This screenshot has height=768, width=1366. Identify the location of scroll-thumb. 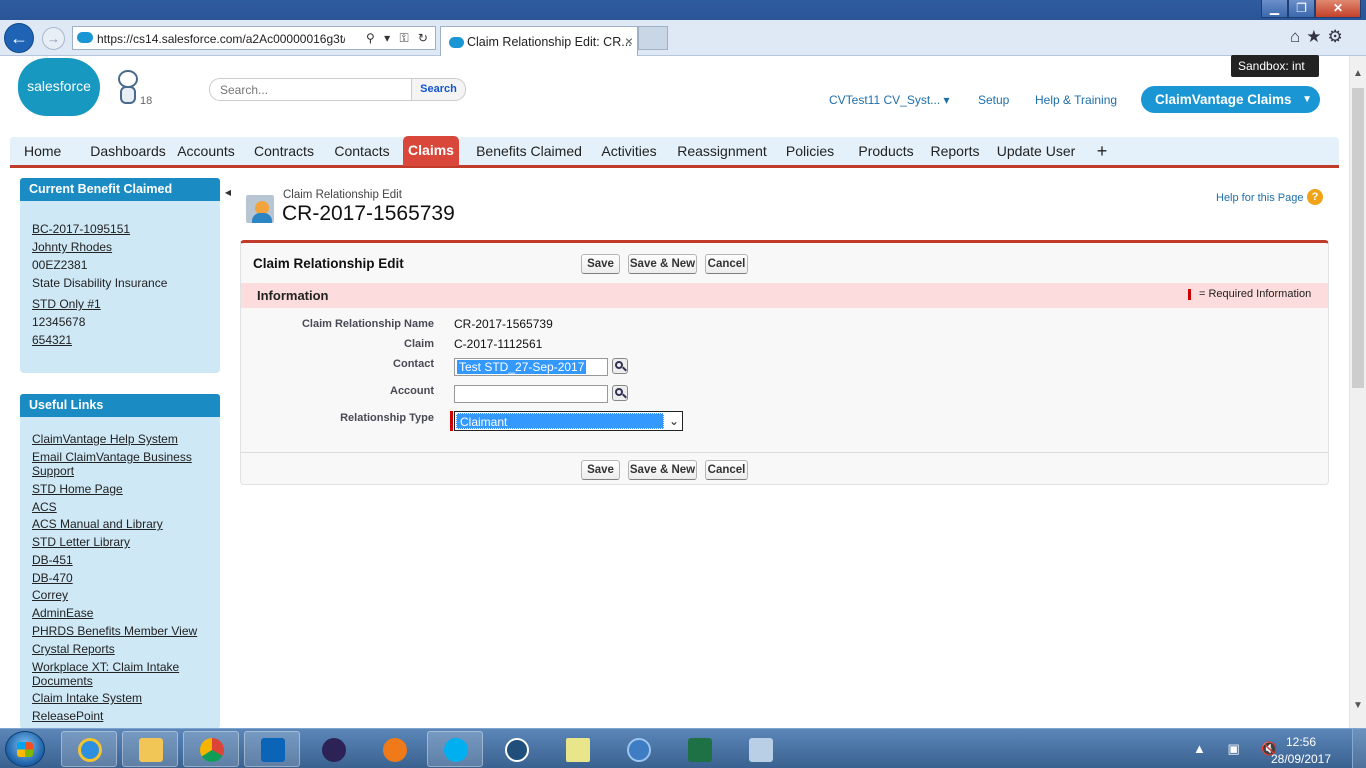
(1358, 238).